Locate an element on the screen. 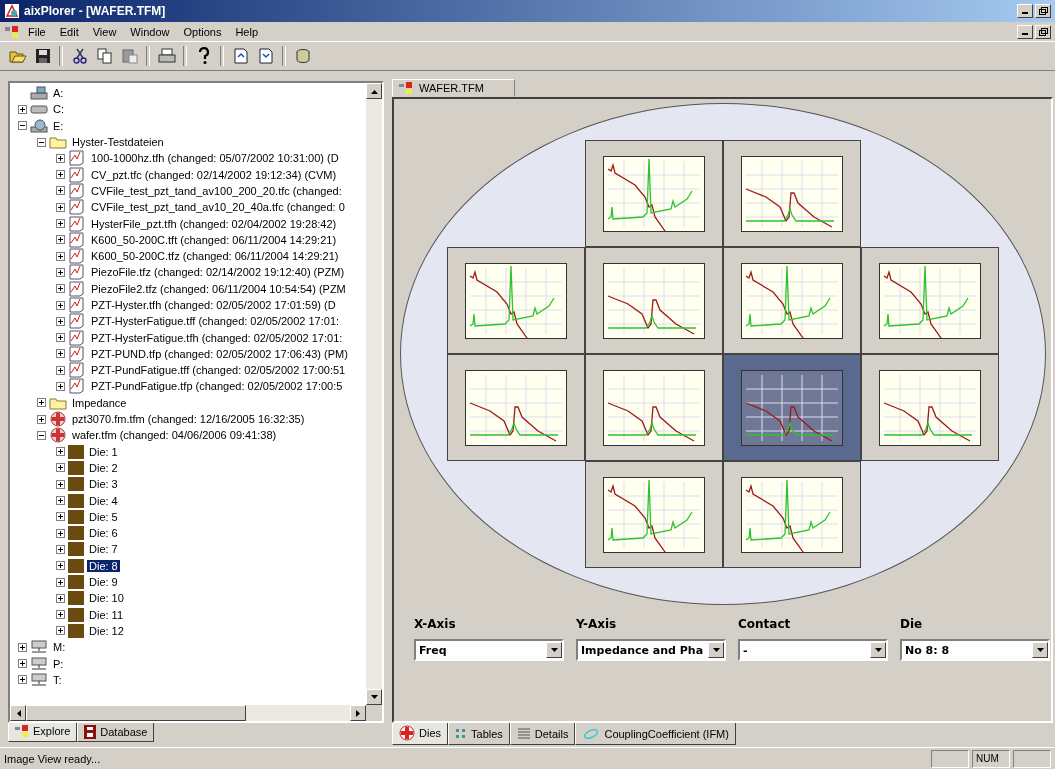 The image size is (1055, 769). tree-item: PZT-PundFatigue.tfp (changed: 02/05/2002 17:00:5 is located at coordinates (217, 386).